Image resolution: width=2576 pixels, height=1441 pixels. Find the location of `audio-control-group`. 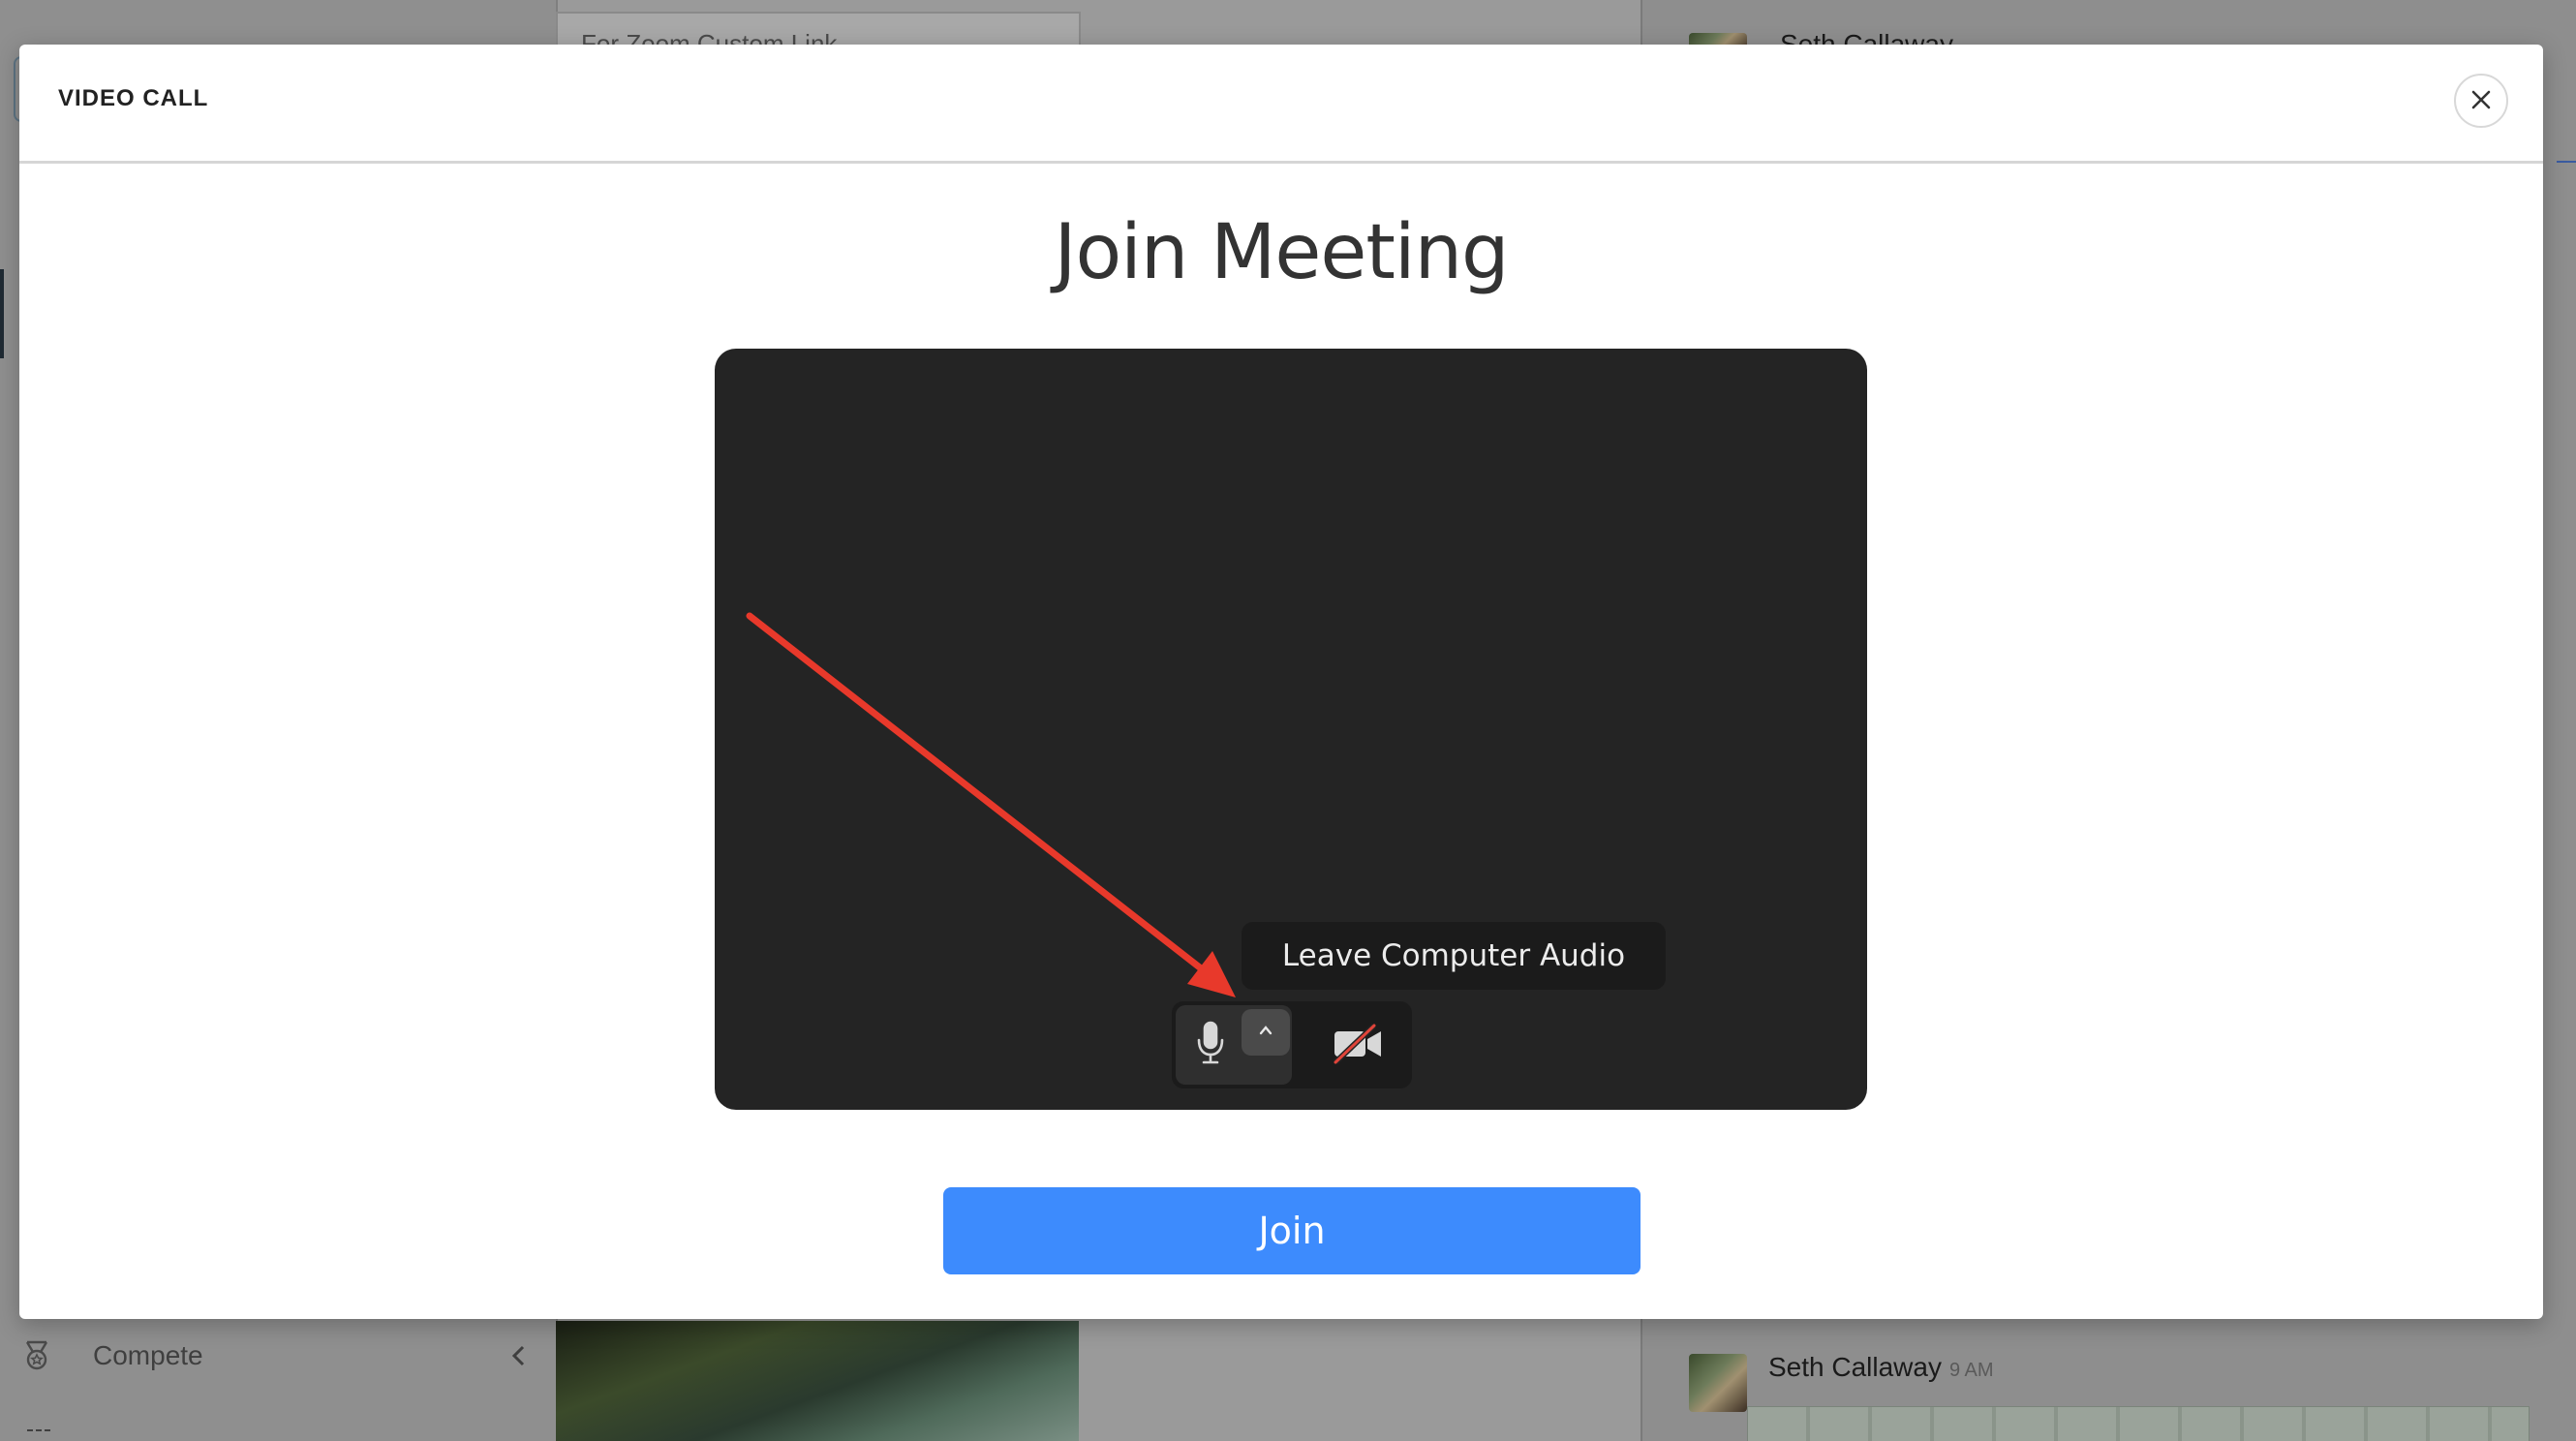

audio-control-group is located at coordinates (1234, 1045).